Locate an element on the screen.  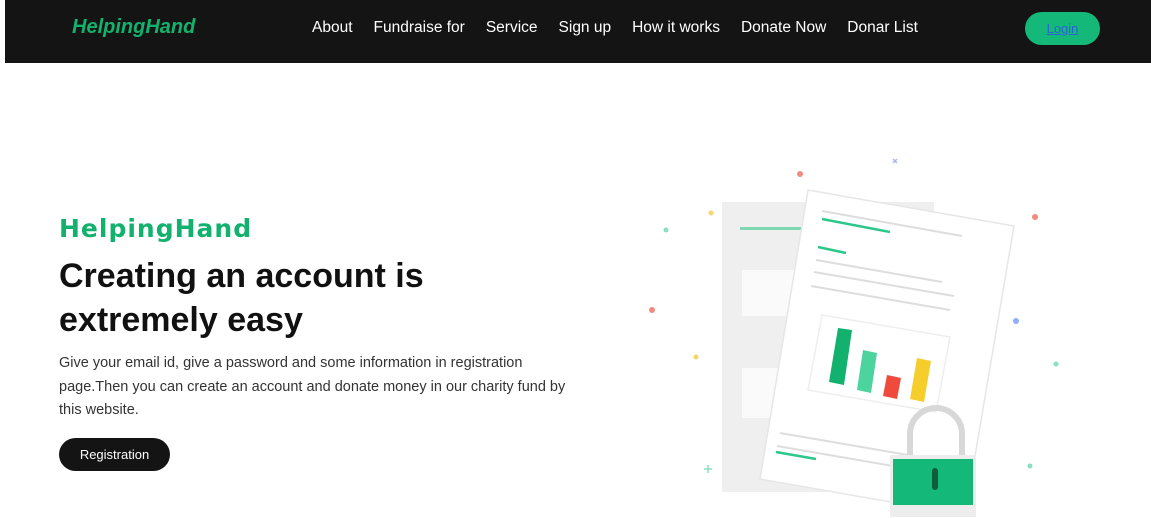
nav-link-donar-list: Donar List is located at coordinates (882, 28).